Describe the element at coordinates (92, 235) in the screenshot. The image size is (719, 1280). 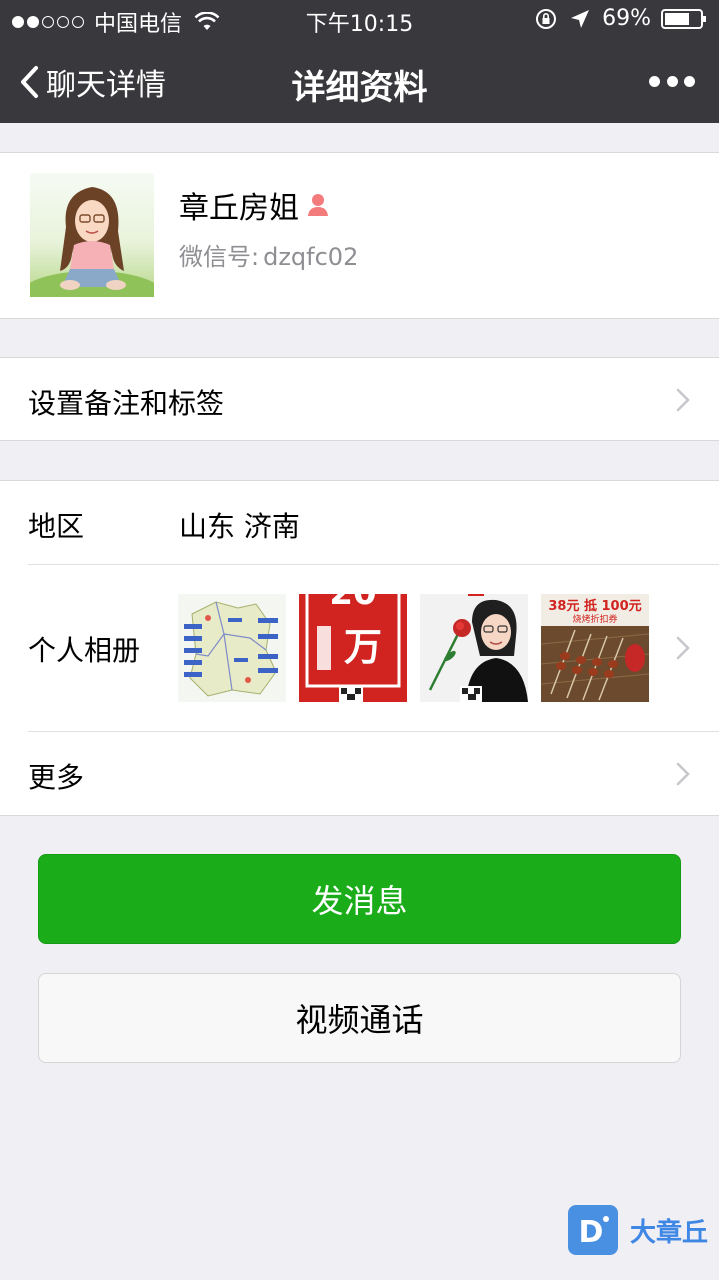
I see `avatar` at that location.